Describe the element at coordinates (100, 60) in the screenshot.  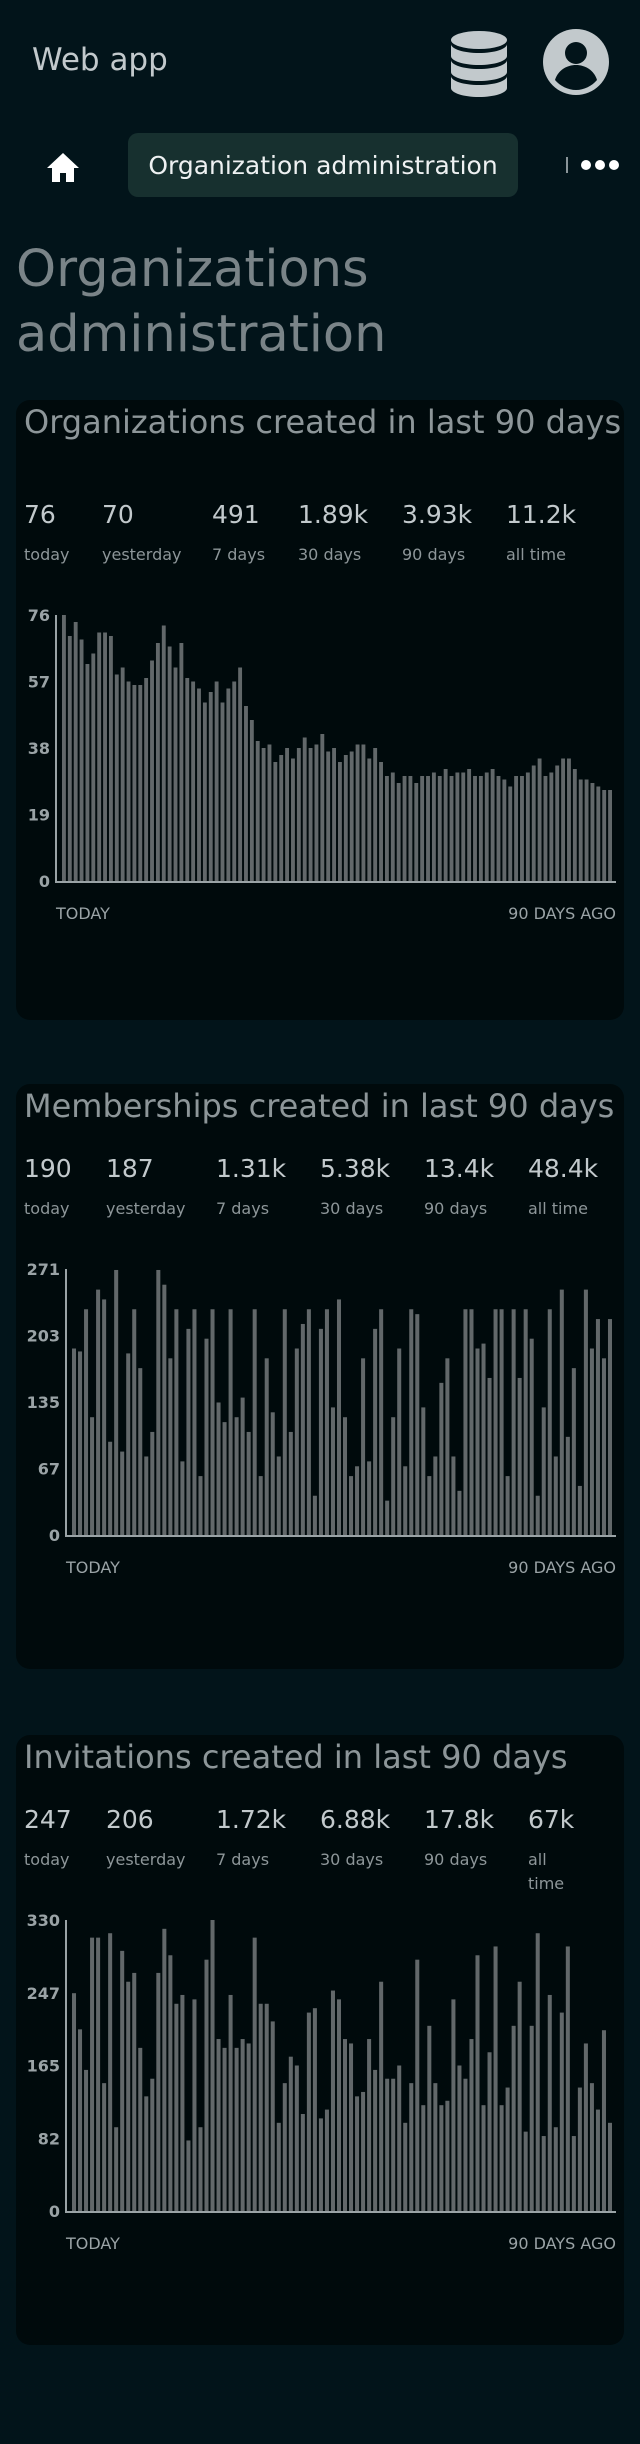
I see `app-title: Web app` at that location.